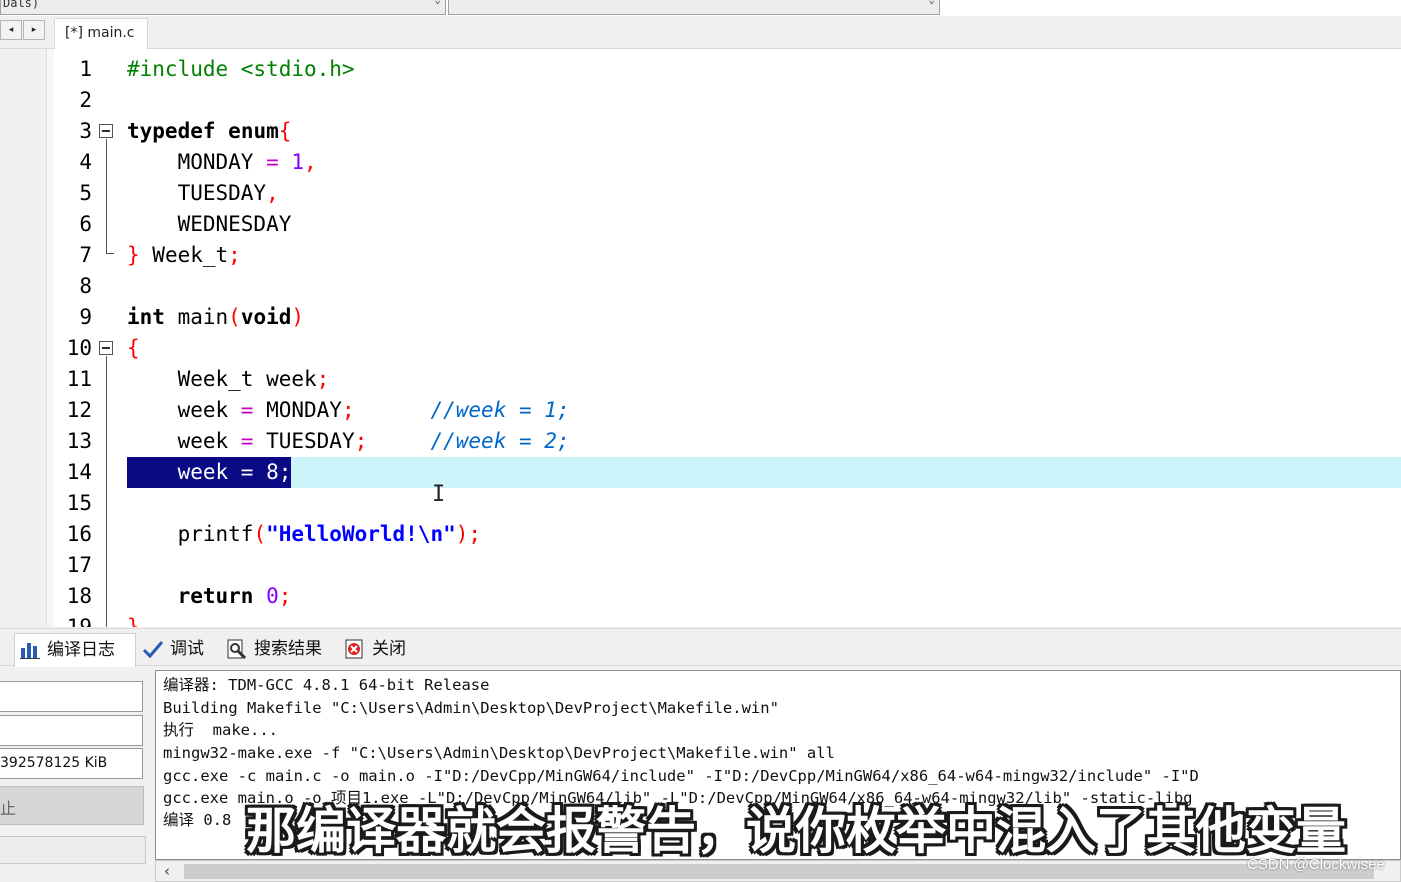 Image resolution: width=1401 pixels, height=882 pixels. I want to click on tab-main-c: [*] main.c, so click(101, 34).